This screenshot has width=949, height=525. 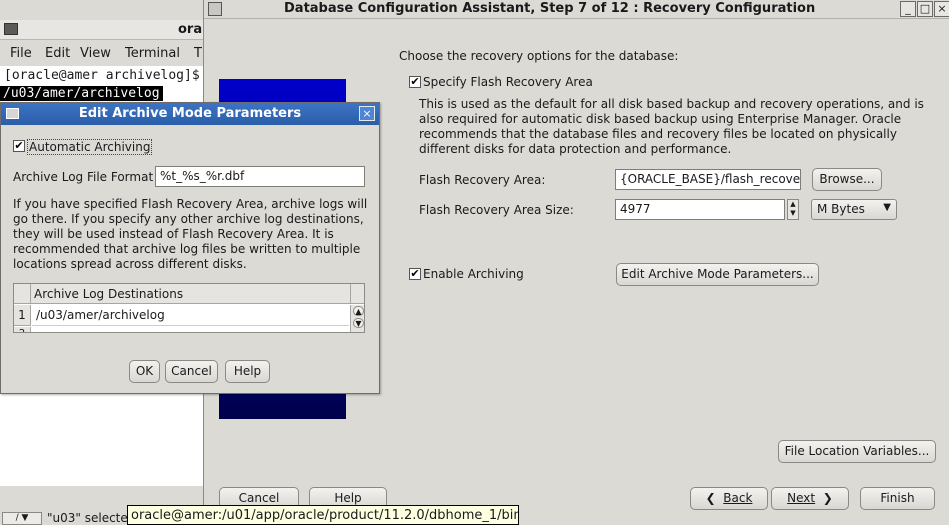 I want to click on taskbar: / ▼ "u03" selecte, so click(x=64, y=518).